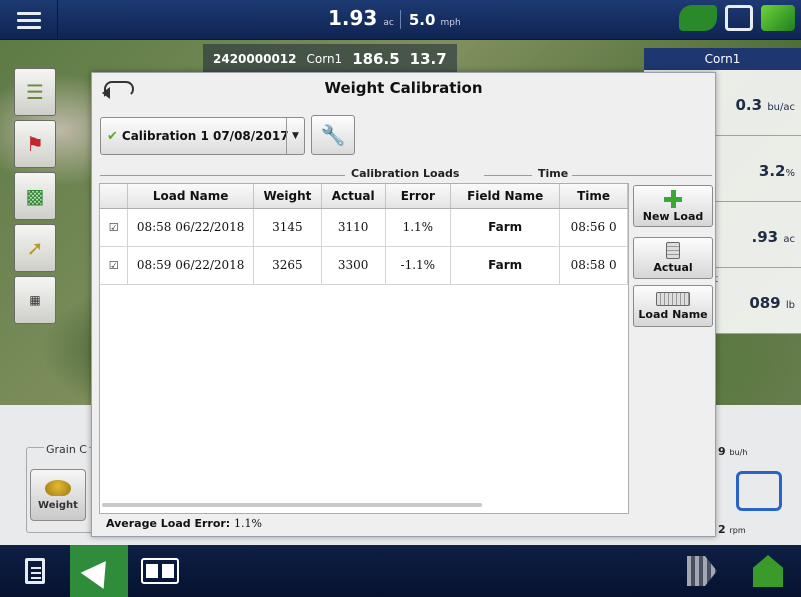  I want to click on layers-tool: ☰, so click(35, 92).